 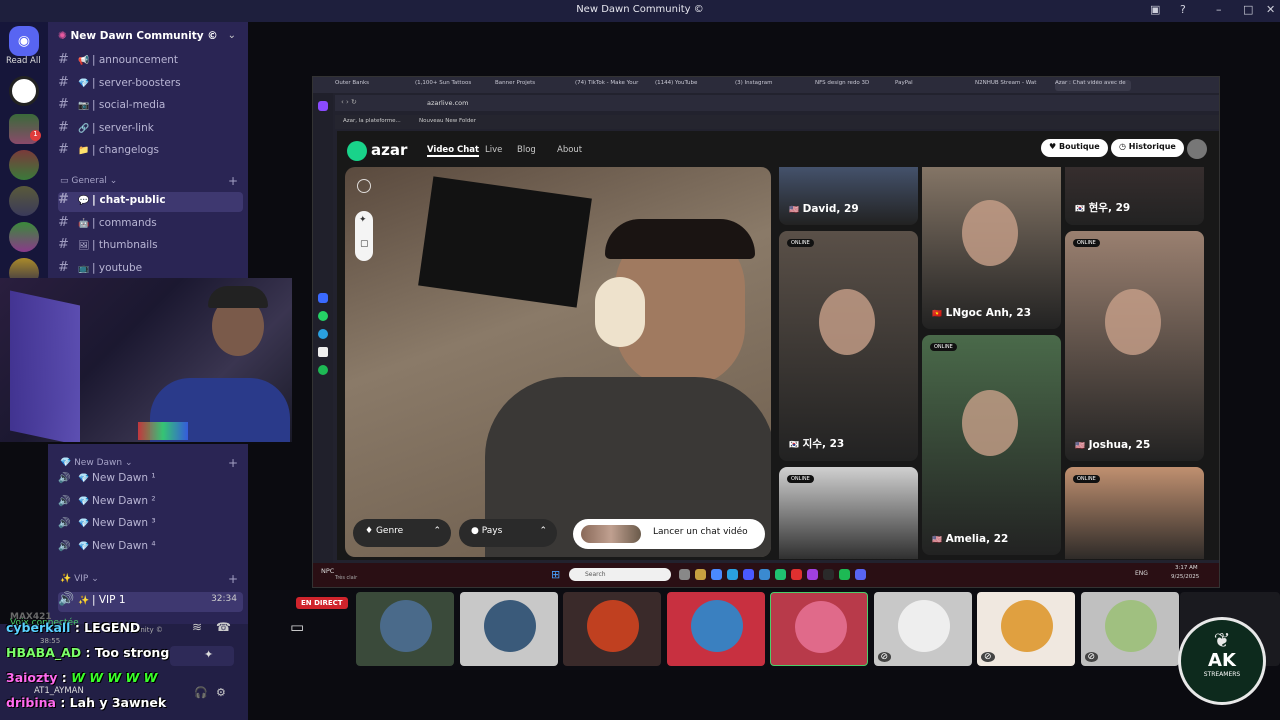 What do you see at coordinates (150, 550) in the screenshot?
I see `voice-channel-4: 🔊 💎 New Dawn ⁴` at bounding box center [150, 550].